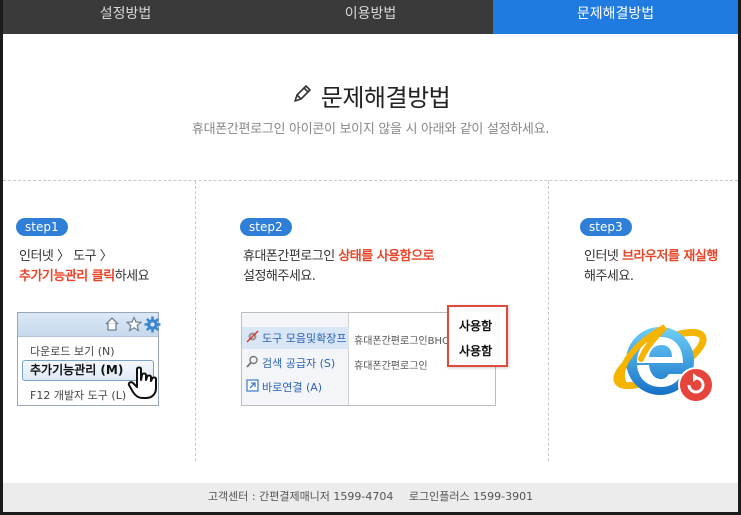 Image resolution: width=741 pixels, height=515 pixels. I want to click on step3-line1: 인터넷 브라우저를 재실행, so click(651, 257).